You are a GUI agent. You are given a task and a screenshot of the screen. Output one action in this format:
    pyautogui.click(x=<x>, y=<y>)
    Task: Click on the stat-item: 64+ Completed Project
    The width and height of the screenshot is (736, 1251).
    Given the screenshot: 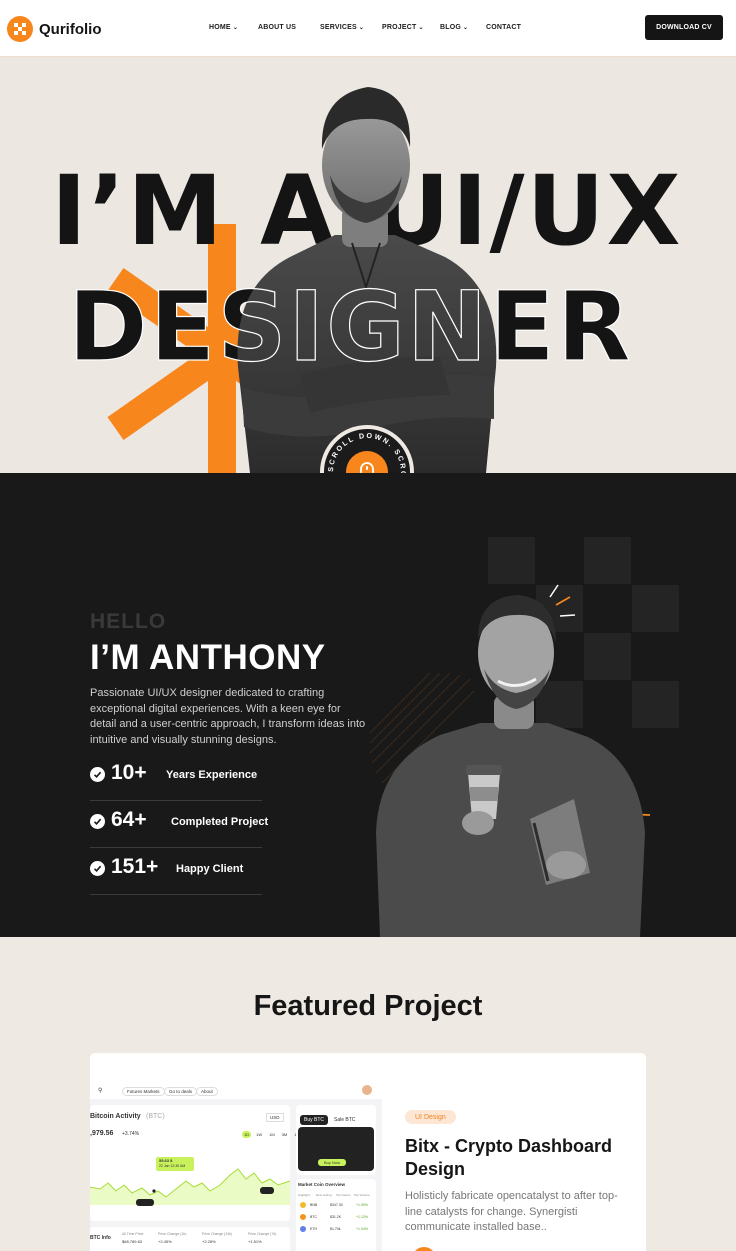 What is the action you would take?
    pyautogui.click(x=179, y=826)
    